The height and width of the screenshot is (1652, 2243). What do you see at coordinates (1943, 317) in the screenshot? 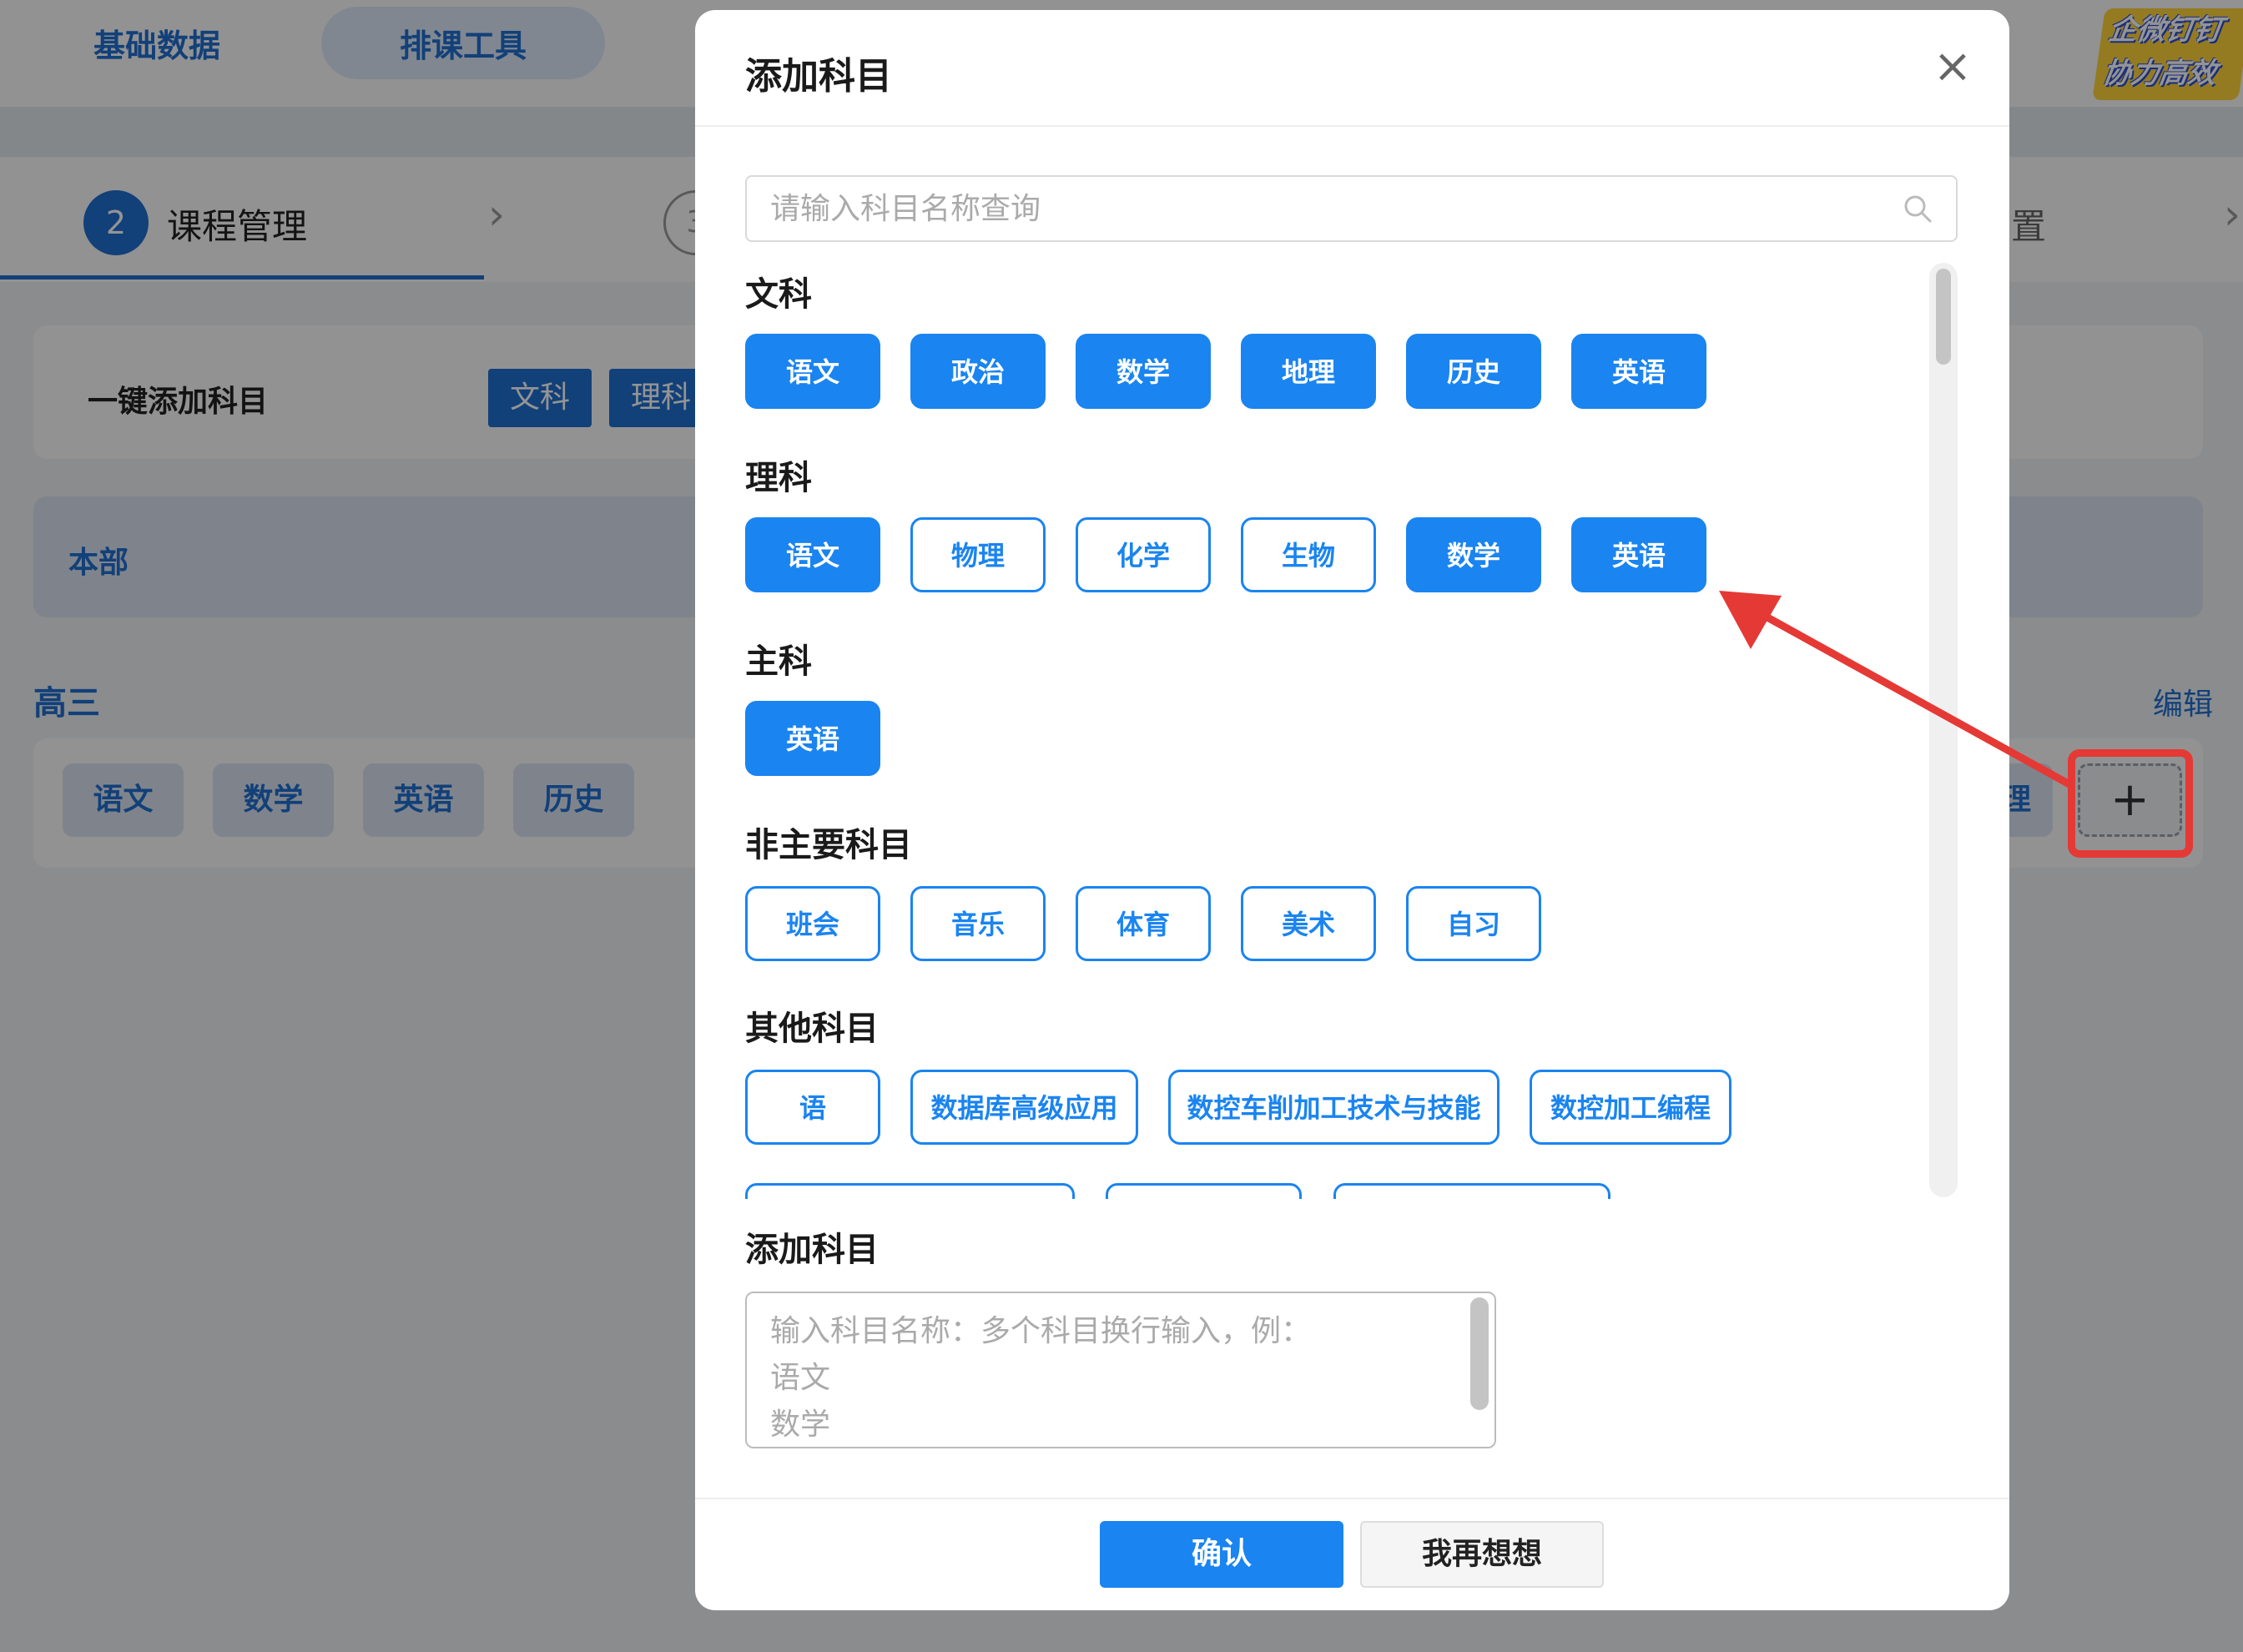
I see `modal-scrollbar-thumb` at bounding box center [1943, 317].